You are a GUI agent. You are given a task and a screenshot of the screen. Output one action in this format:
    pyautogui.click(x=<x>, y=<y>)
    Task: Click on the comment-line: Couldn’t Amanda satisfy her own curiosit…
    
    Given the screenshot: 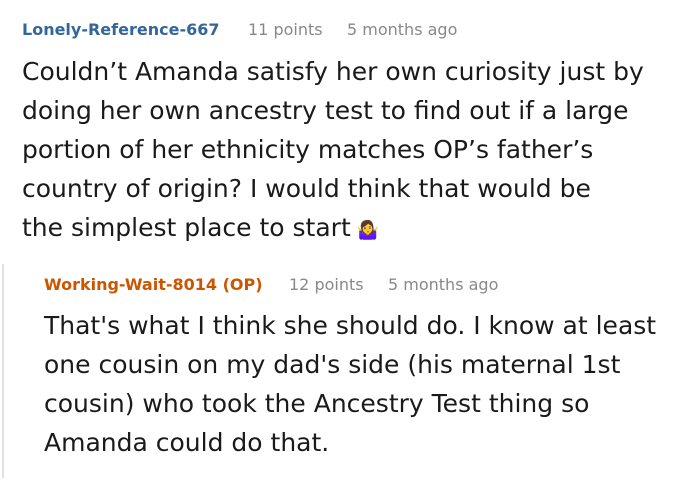 What is the action you would take?
    pyautogui.click(x=333, y=71)
    